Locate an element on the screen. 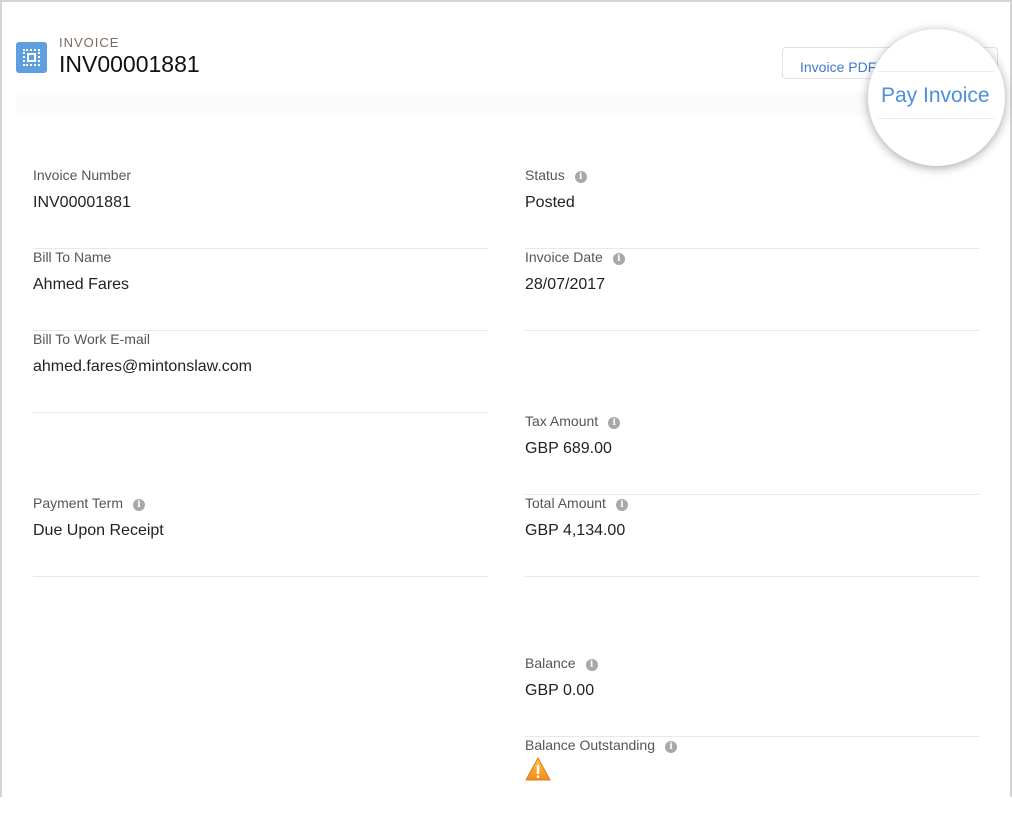  field-label: Status i is located at coordinates (556, 175).